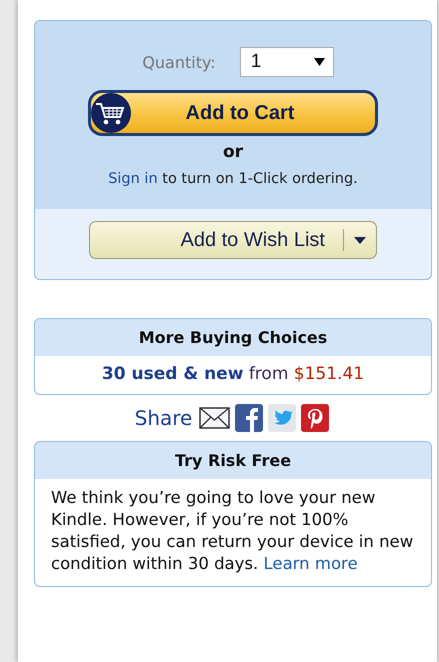  Describe the element at coordinates (287, 62) in the screenshot. I see `quantity-dropdown: 1` at that location.